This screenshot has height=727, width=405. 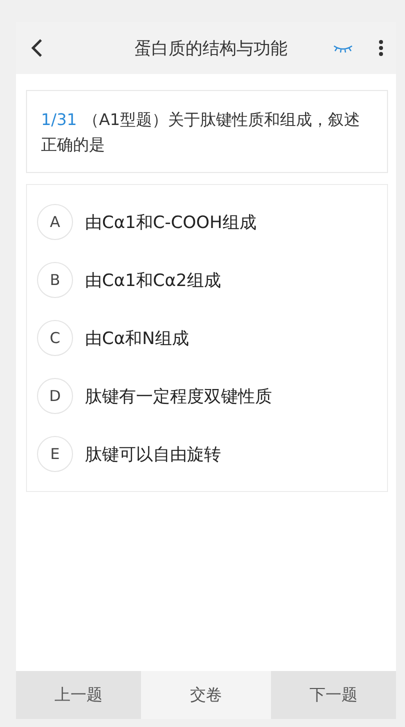 I want to click on option-text: 由Cα和N组成, so click(x=137, y=338).